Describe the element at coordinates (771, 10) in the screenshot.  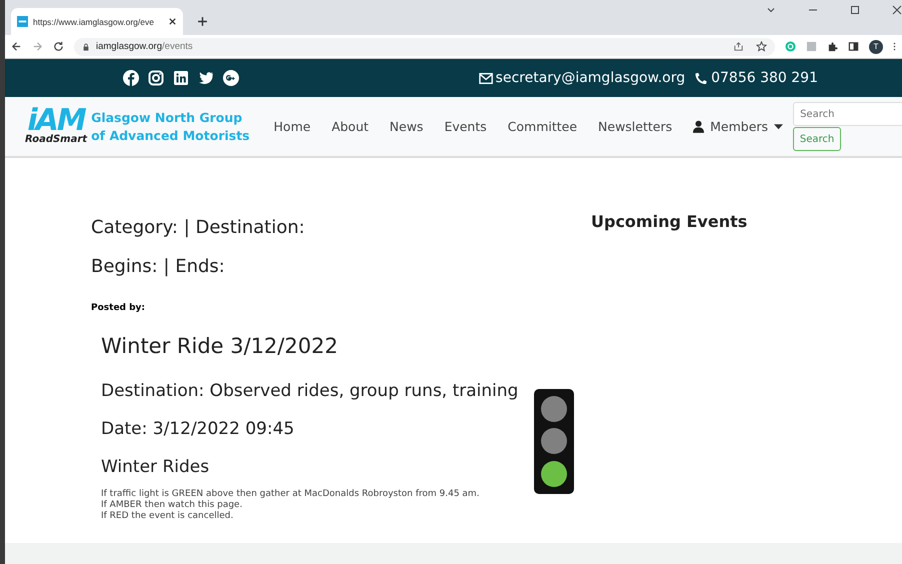
I see `chevron-down-icon` at that location.